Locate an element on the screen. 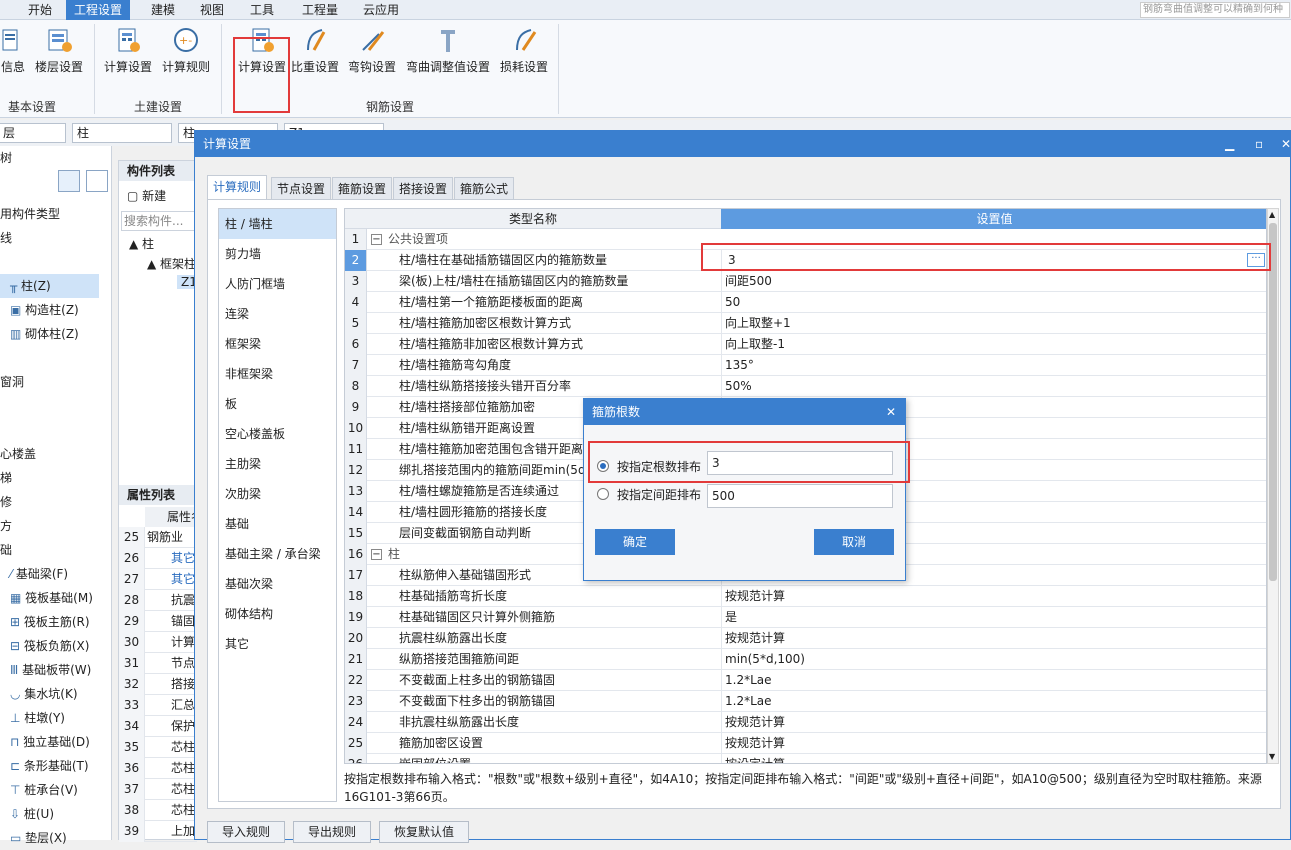  menu-cloud: 云应用 is located at coordinates (381, 10).